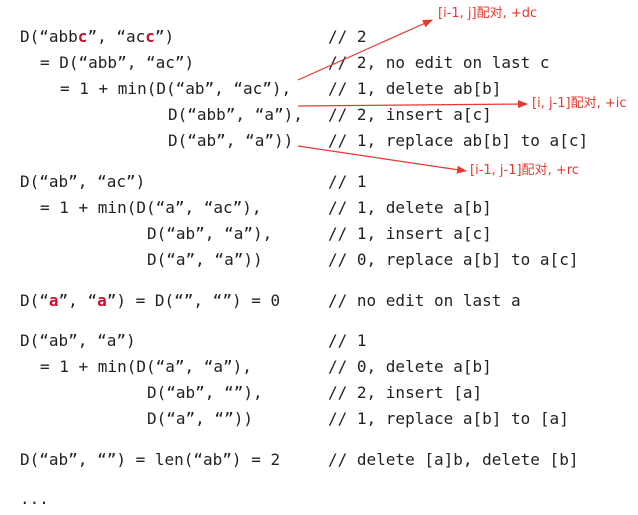 Image resolution: width=638 pixels, height=515 pixels. What do you see at coordinates (200, 418) in the screenshot?
I see `code-line: D(“a”, “”))` at bounding box center [200, 418].